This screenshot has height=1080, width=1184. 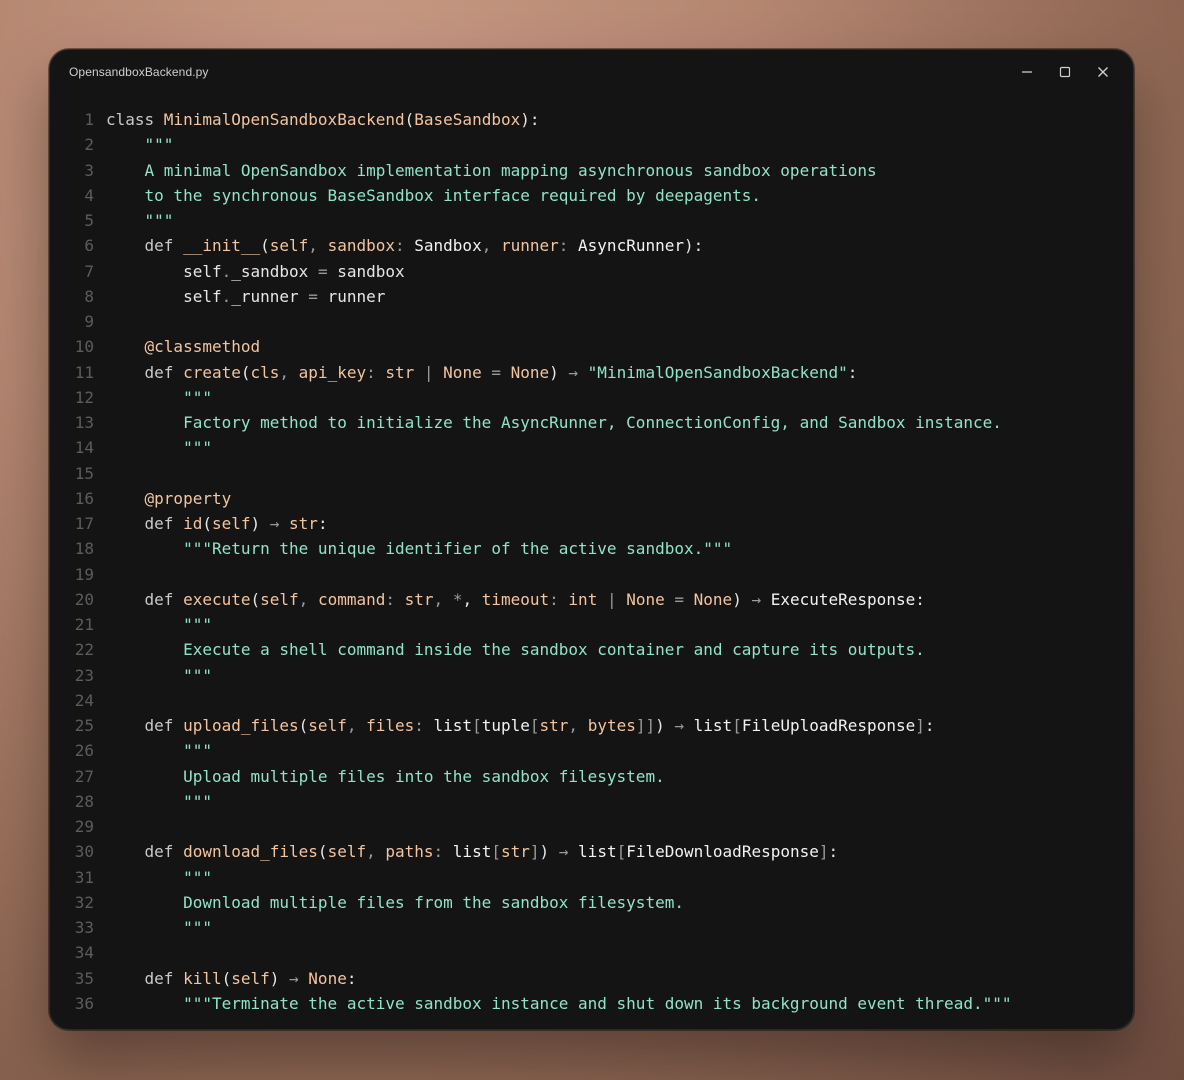 What do you see at coordinates (591, 72) in the screenshot?
I see `title-bar: OpensandboxBackend.py` at bounding box center [591, 72].